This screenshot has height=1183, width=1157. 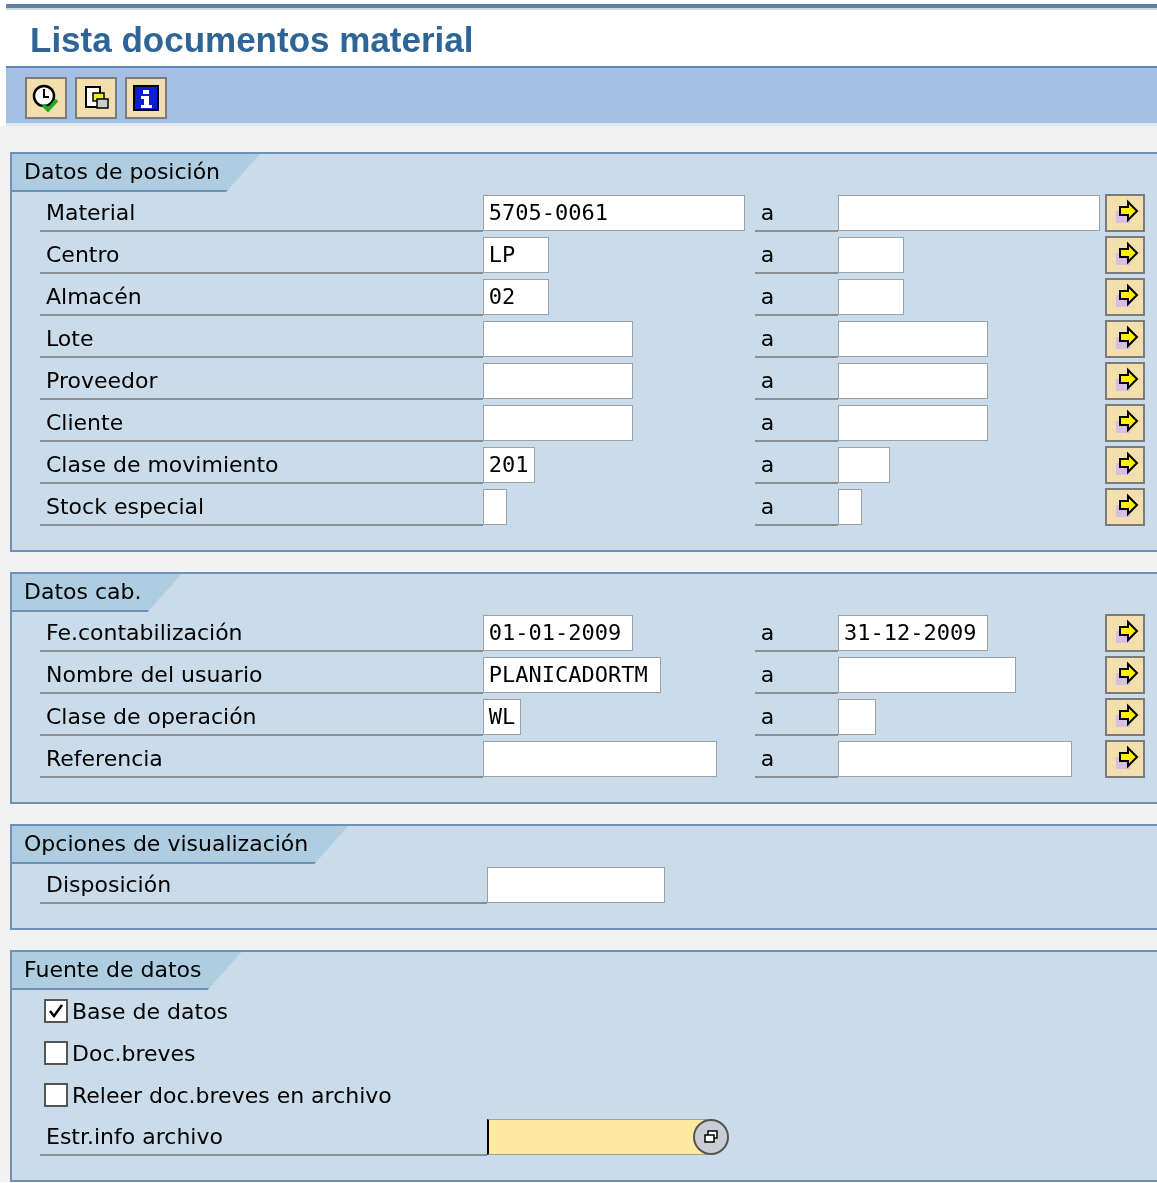 What do you see at coordinates (261, 759) in the screenshot?
I see `field-label: Referencia` at bounding box center [261, 759].